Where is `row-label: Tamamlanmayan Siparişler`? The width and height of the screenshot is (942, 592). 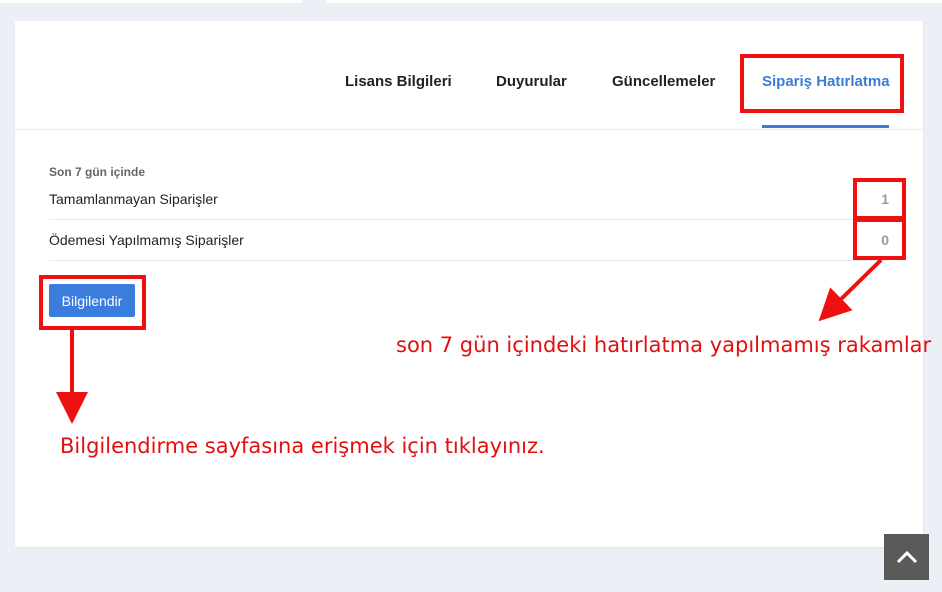
row-label: Tamamlanmayan Siparişler is located at coordinates (133, 199).